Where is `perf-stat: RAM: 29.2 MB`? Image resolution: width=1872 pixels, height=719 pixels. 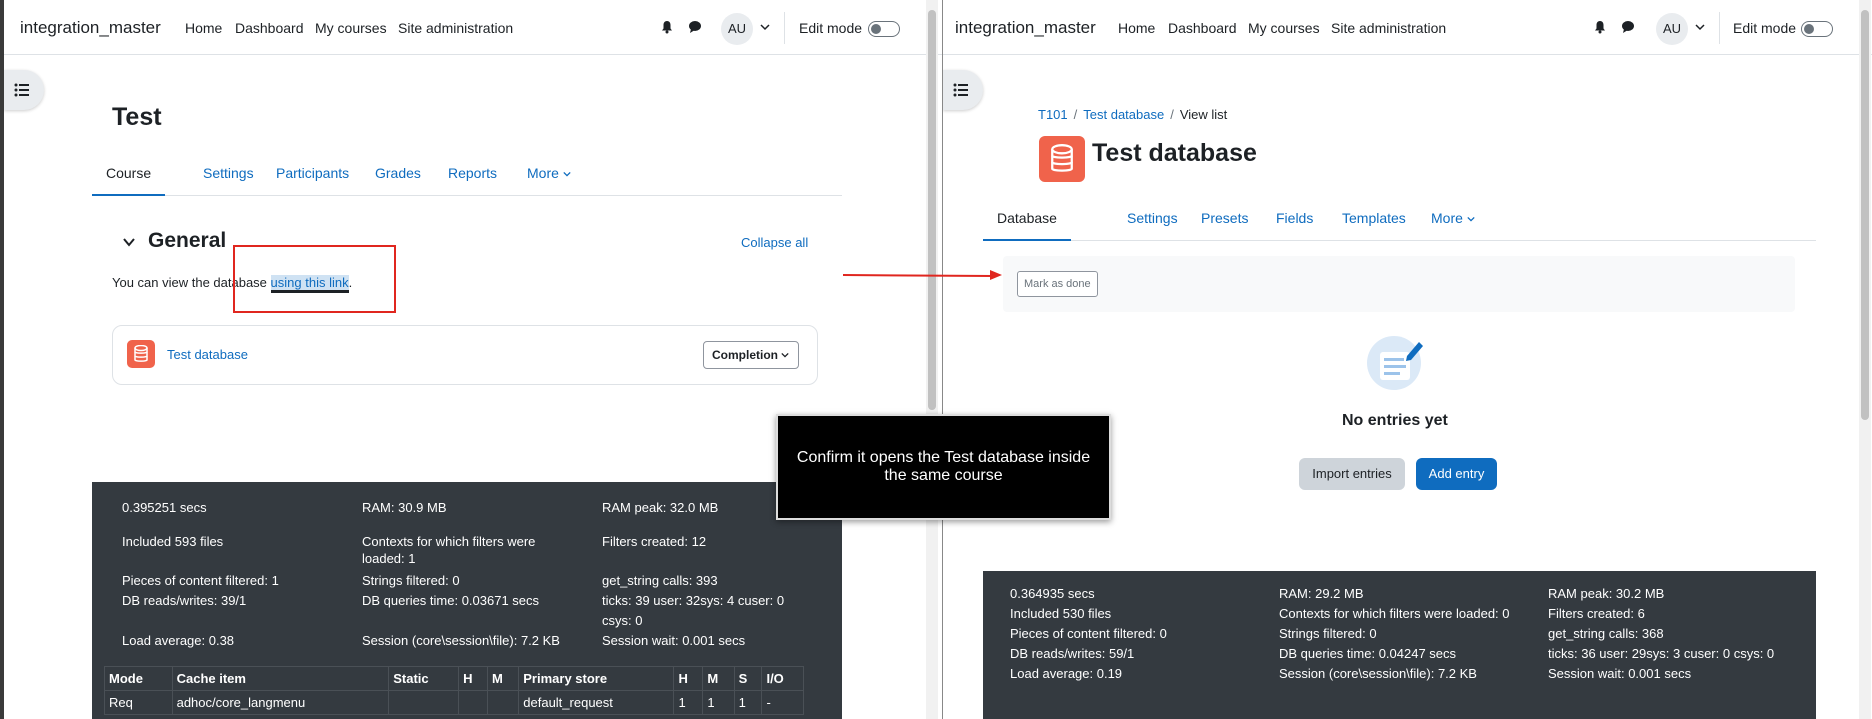 perf-stat: RAM: 29.2 MB is located at coordinates (1321, 593).